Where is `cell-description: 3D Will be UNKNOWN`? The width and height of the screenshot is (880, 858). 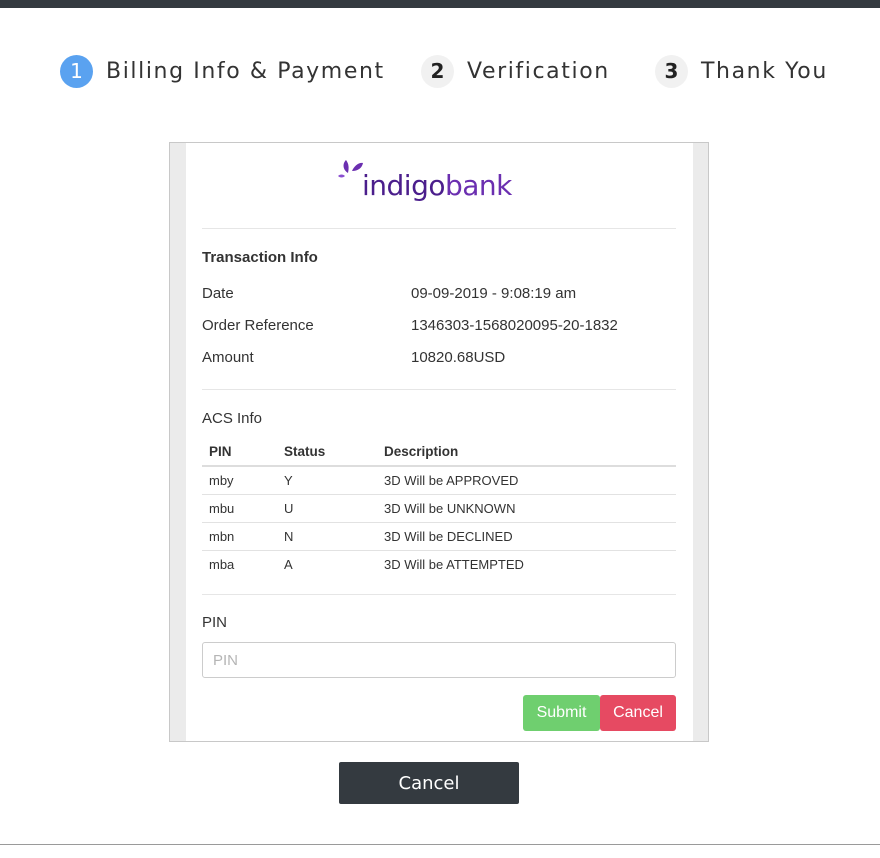 cell-description: 3D Will be UNKNOWN is located at coordinates (526, 508).